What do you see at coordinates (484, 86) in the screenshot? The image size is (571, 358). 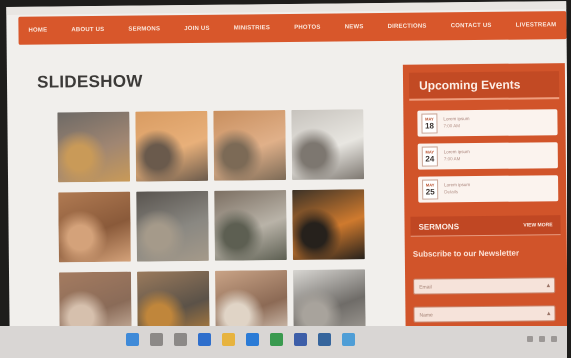 I see `upcoming-events-heading: Upcoming Events` at bounding box center [484, 86].